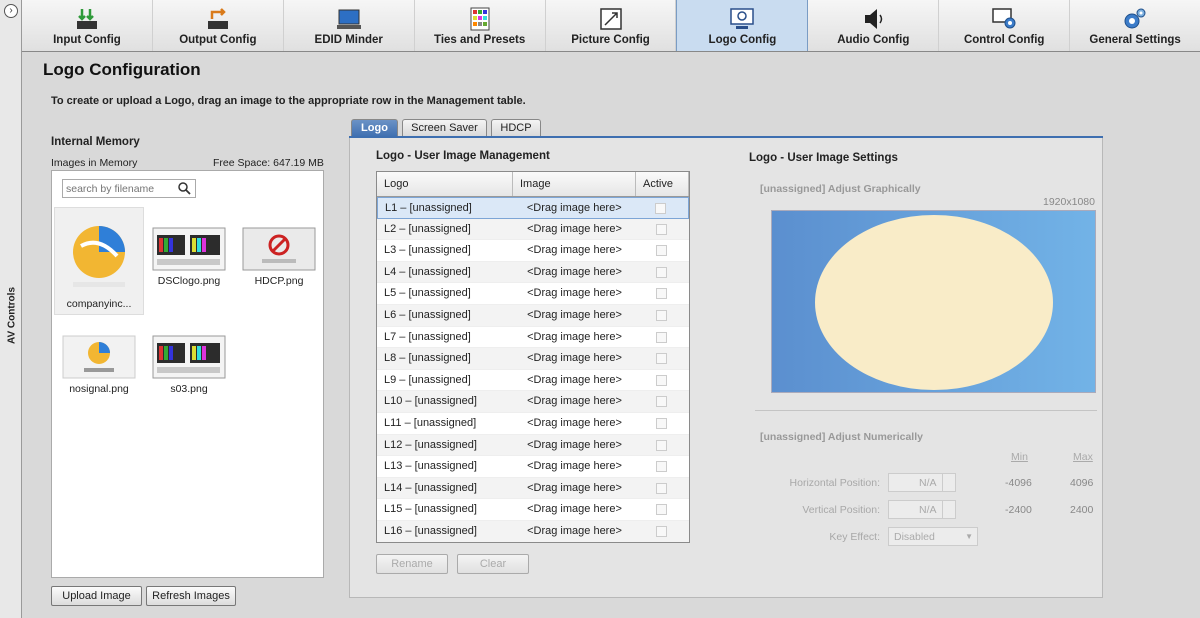 The width and height of the screenshot is (1200, 618). I want to click on nav-input-config: Input Config, so click(87, 25).